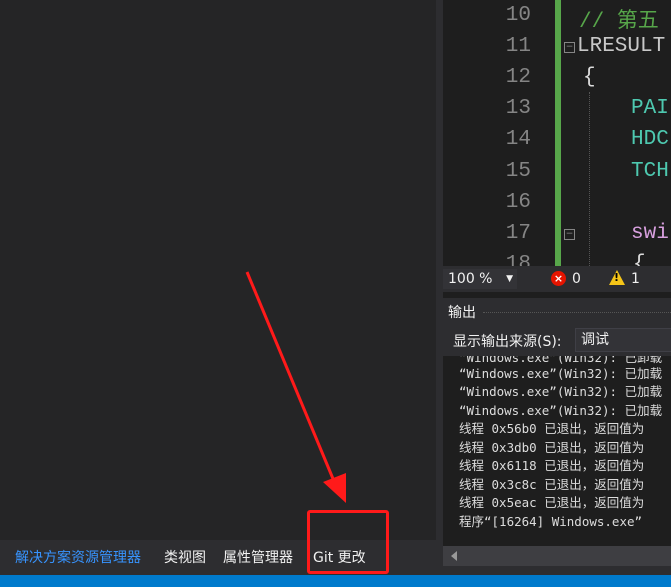 This screenshot has height=587, width=671. I want to click on change-tracking-bar, so click(558, 133).